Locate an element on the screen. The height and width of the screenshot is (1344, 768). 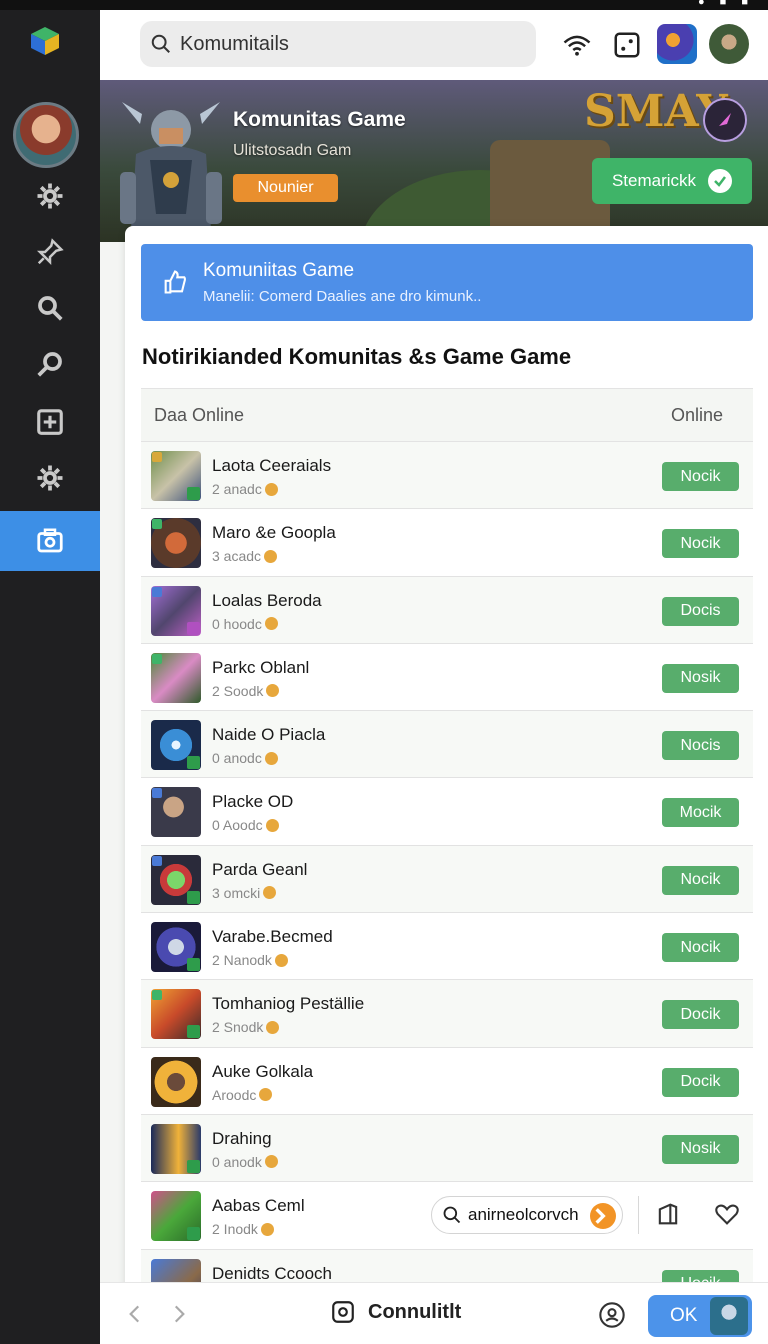
divider is located at coordinates (638, 1215).